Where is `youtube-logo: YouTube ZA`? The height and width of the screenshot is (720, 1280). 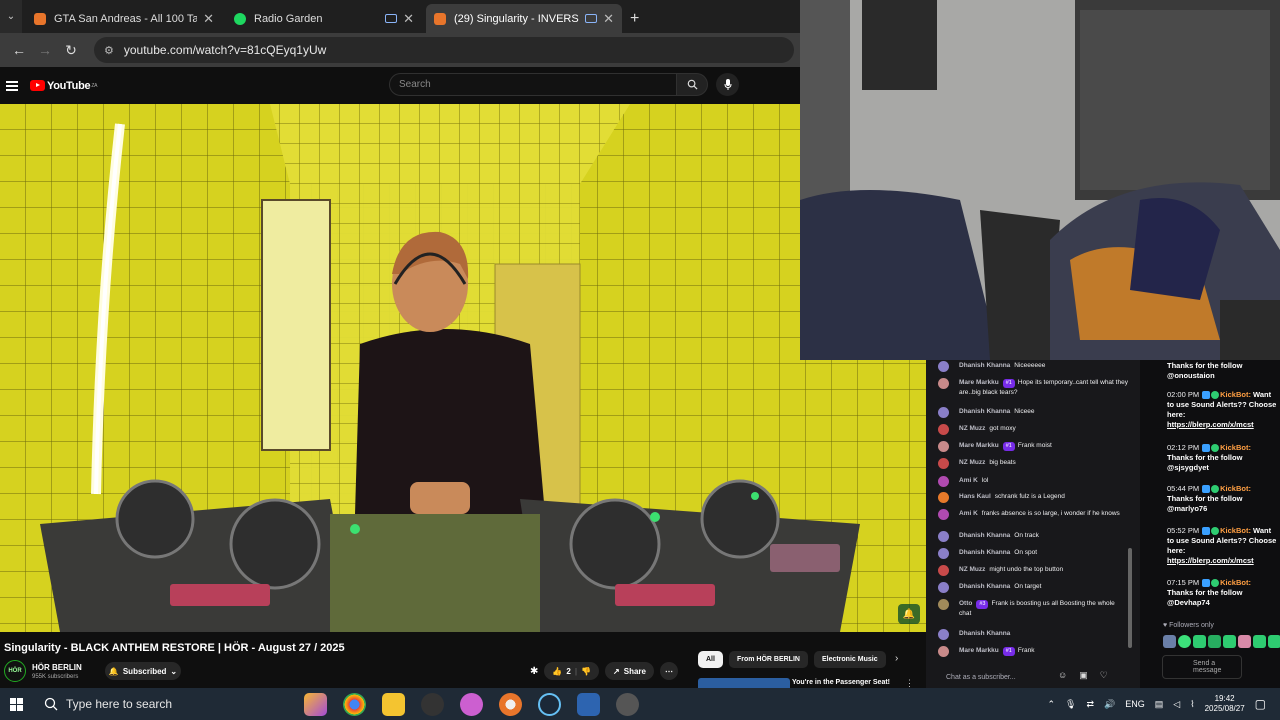 youtube-logo: YouTube ZA is located at coordinates (63, 86).